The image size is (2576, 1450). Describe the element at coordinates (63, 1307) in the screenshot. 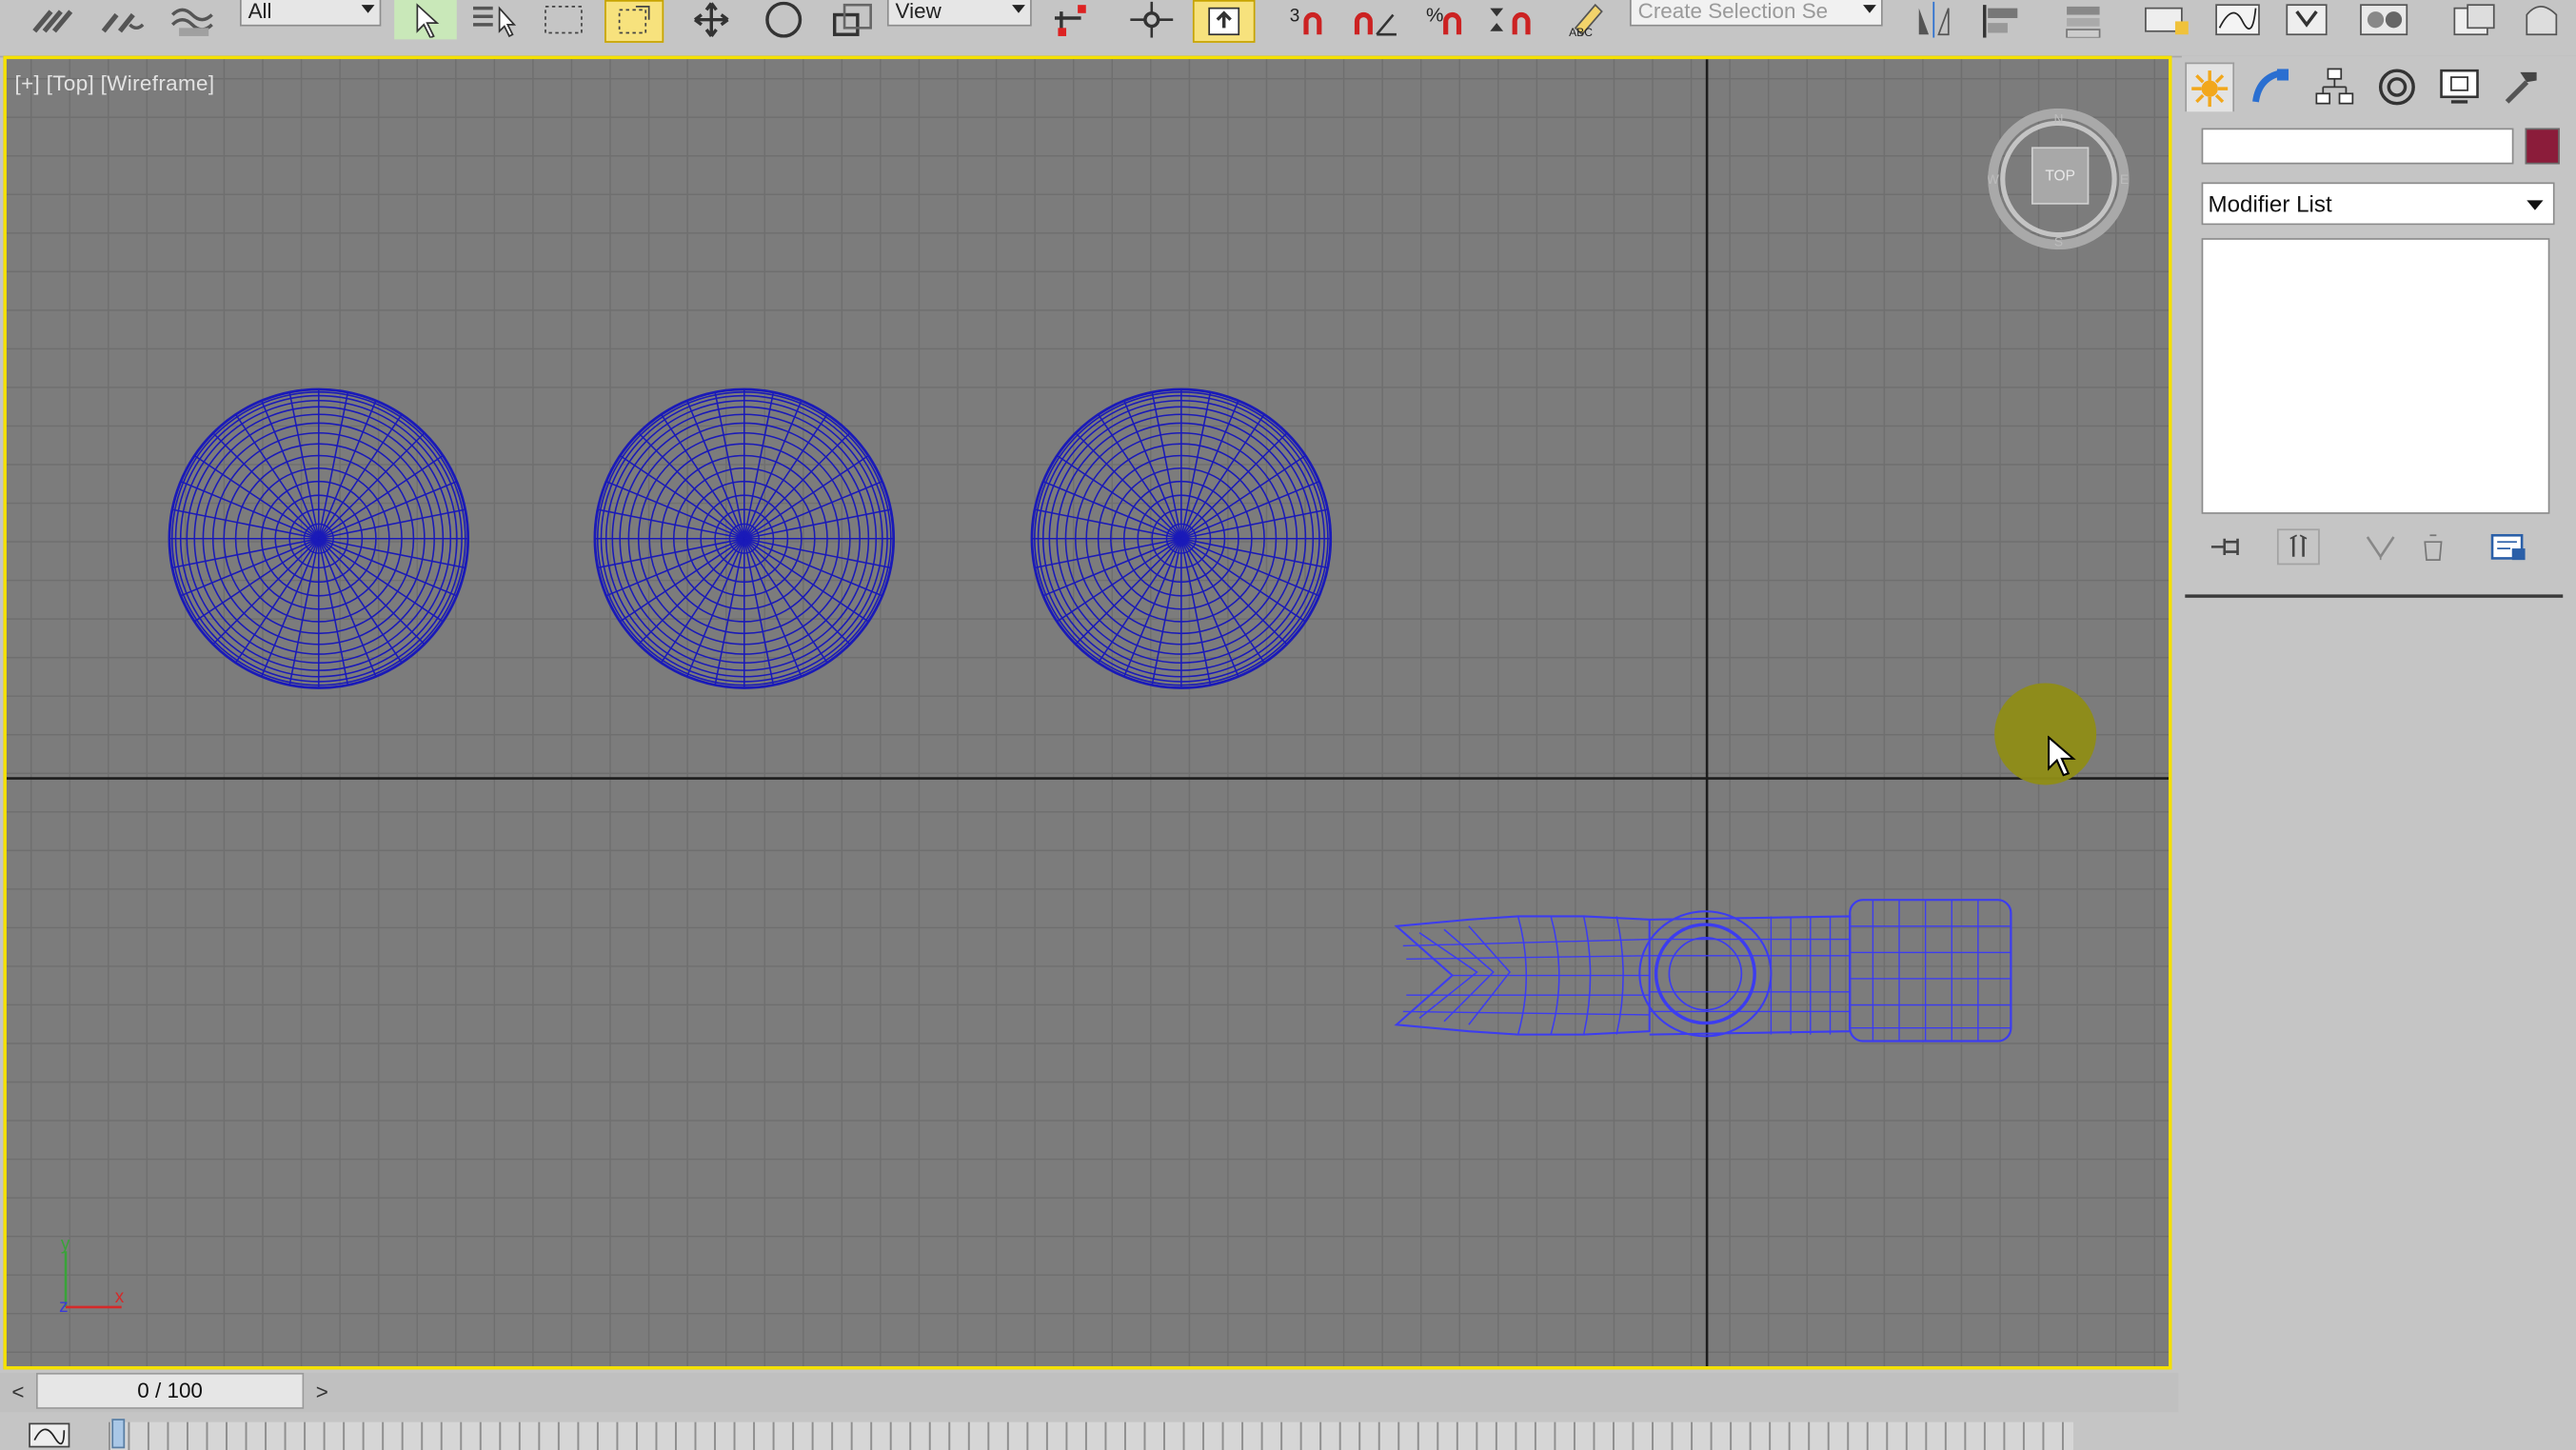

I see `axis-z-label: z` at that location.